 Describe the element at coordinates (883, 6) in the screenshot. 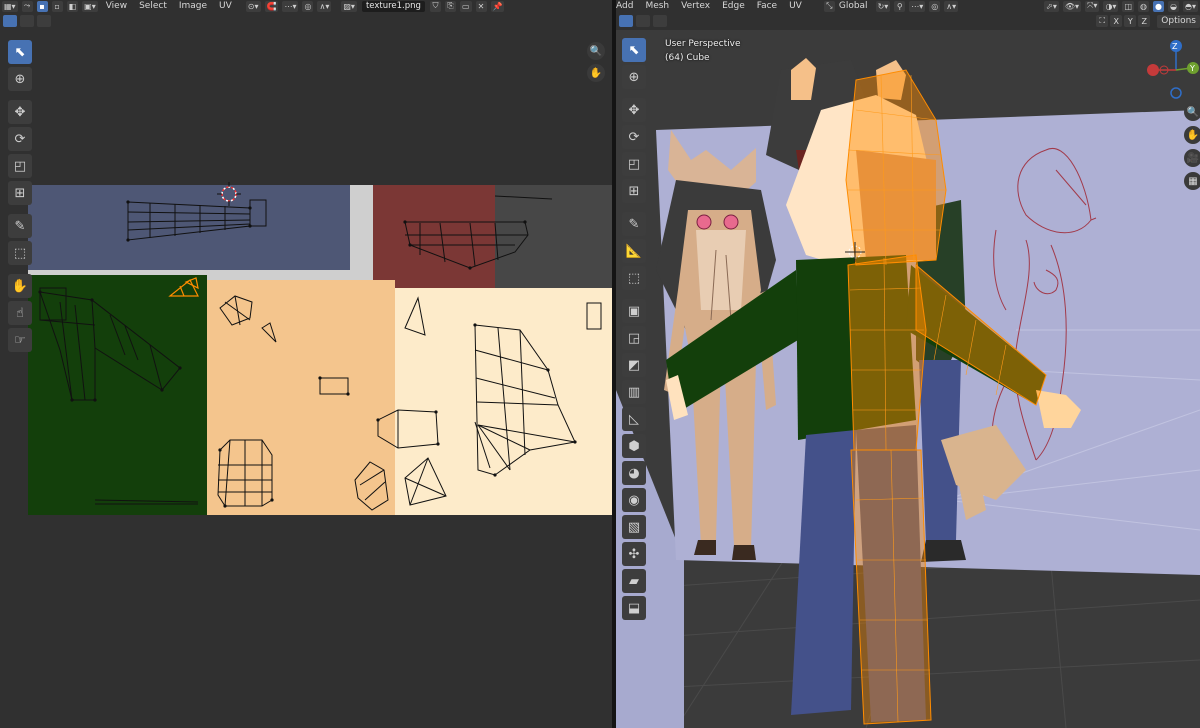

I see `pivot-point-icon: ↻▾` at that location.